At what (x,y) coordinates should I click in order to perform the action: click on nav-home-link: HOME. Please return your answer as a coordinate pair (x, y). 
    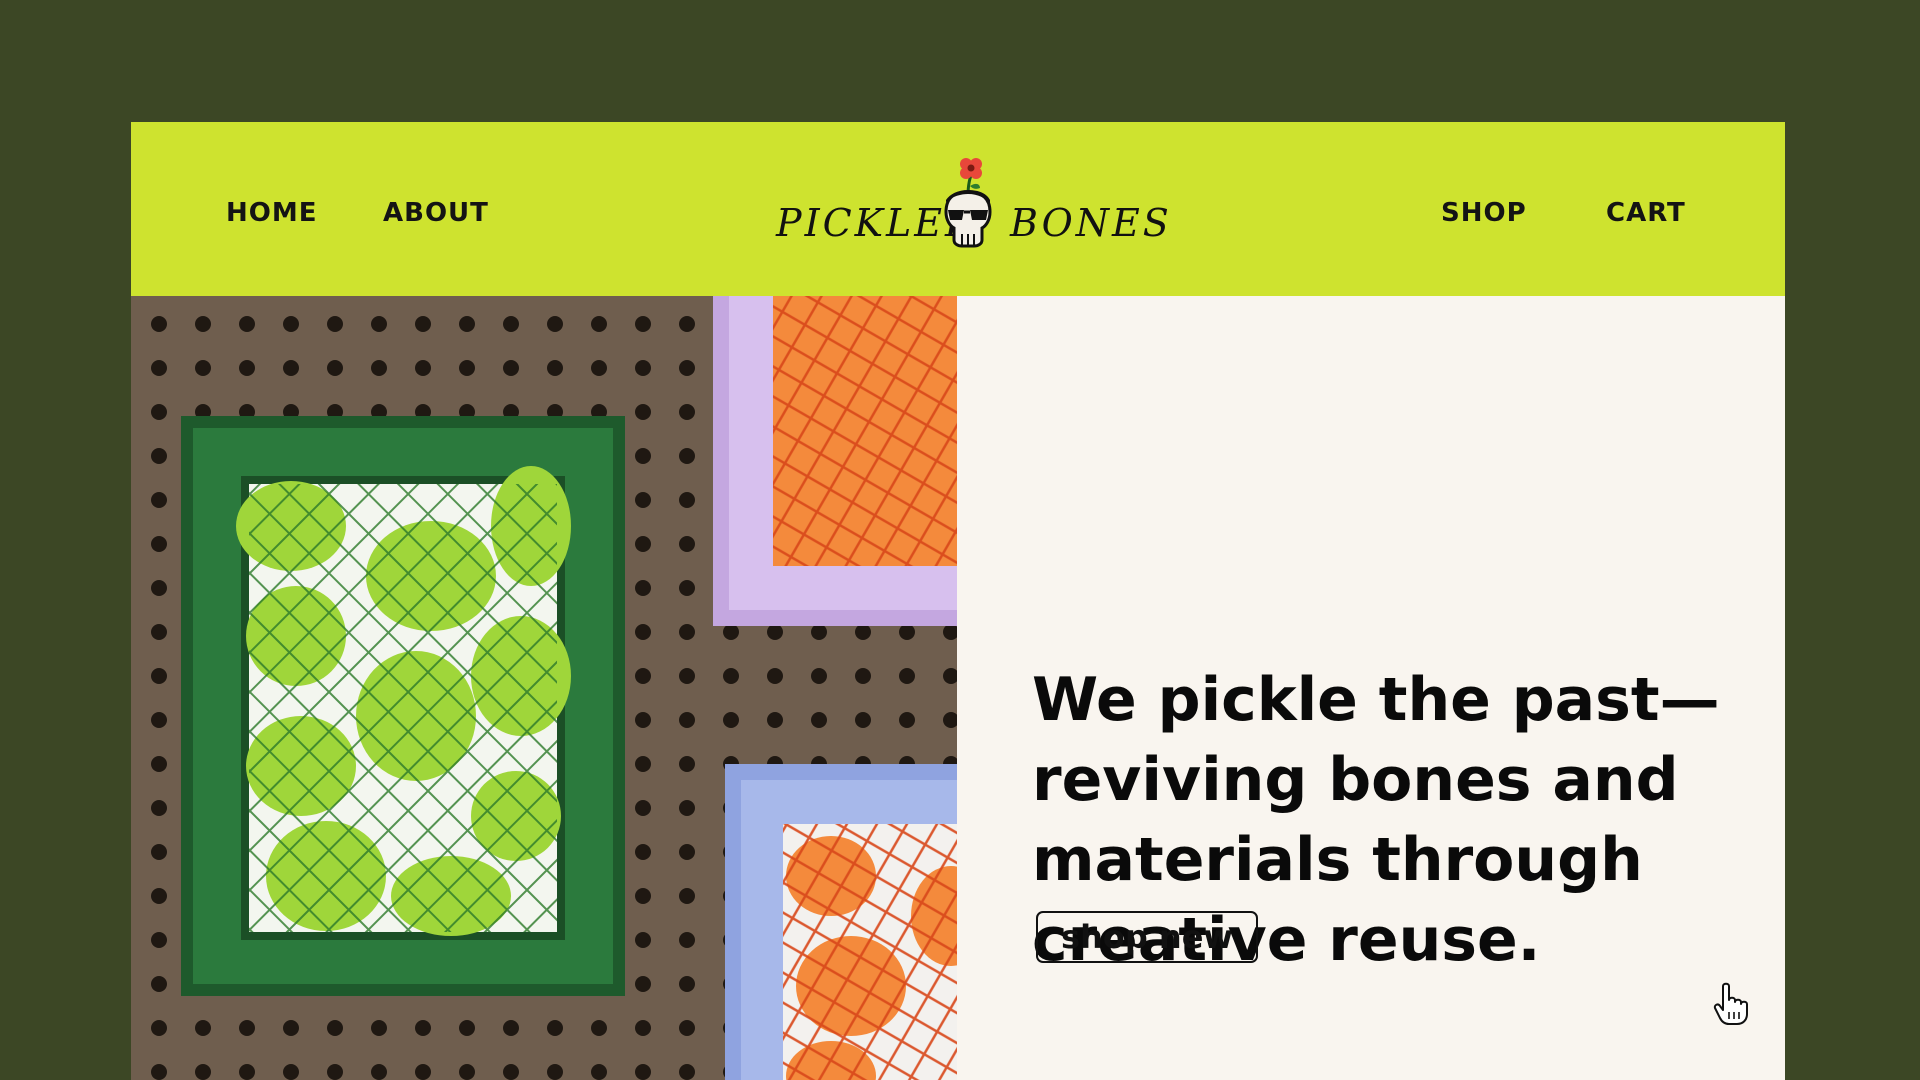
    Looking at the image, I should click on (272, 213).